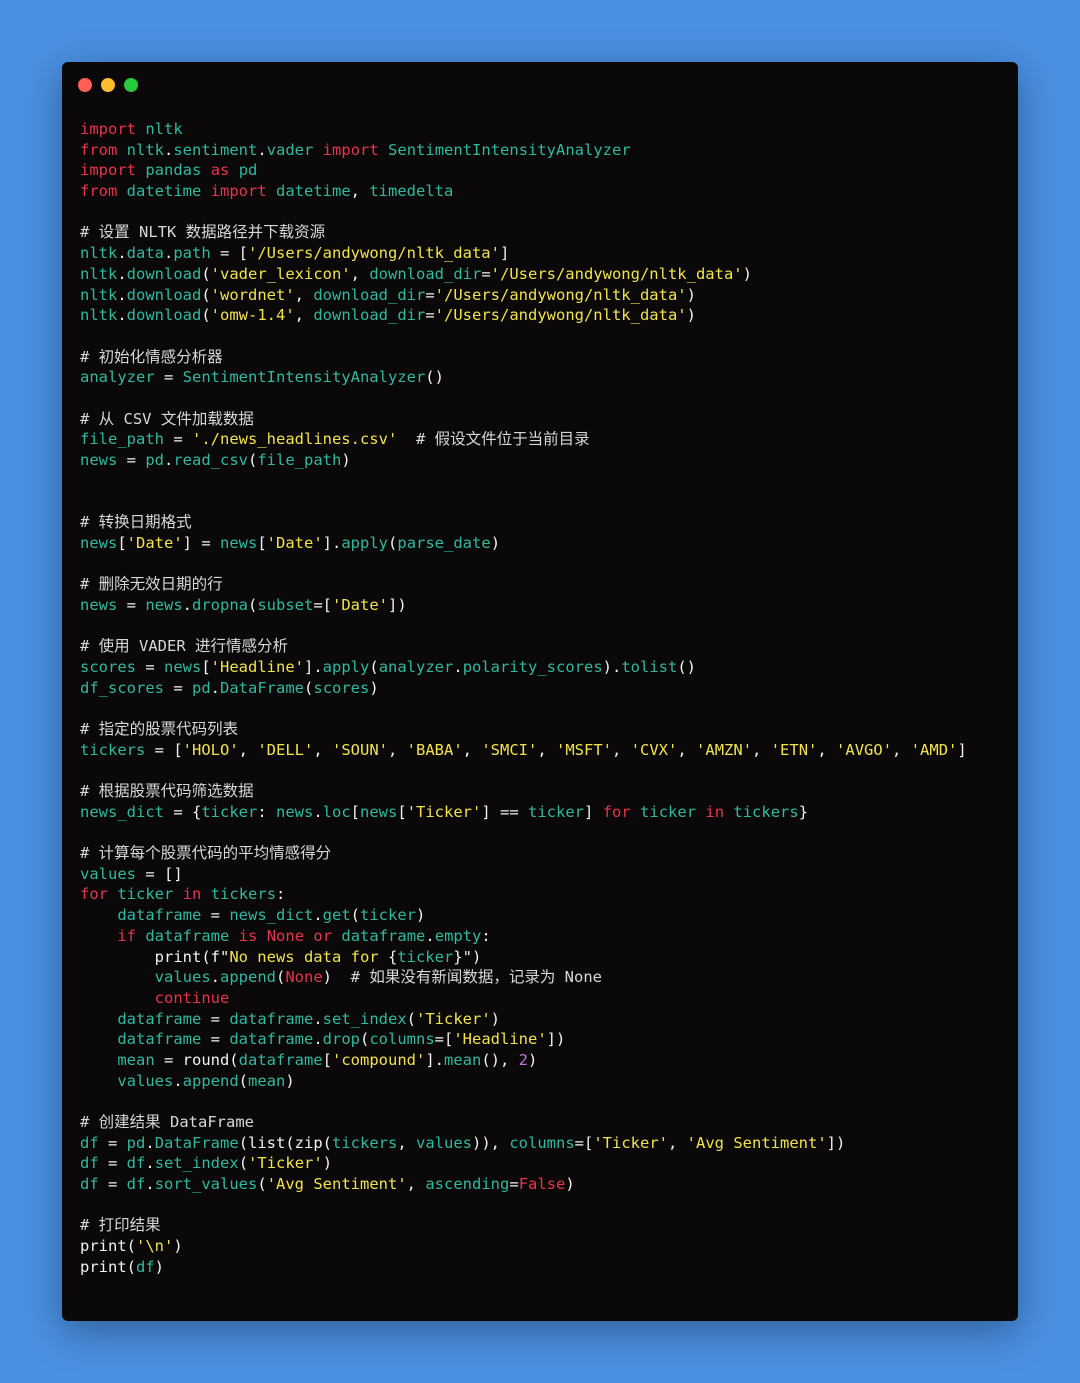  Describe the element at coordinates (192, 894) in the screenshot. I see `code-token: in` at that location.